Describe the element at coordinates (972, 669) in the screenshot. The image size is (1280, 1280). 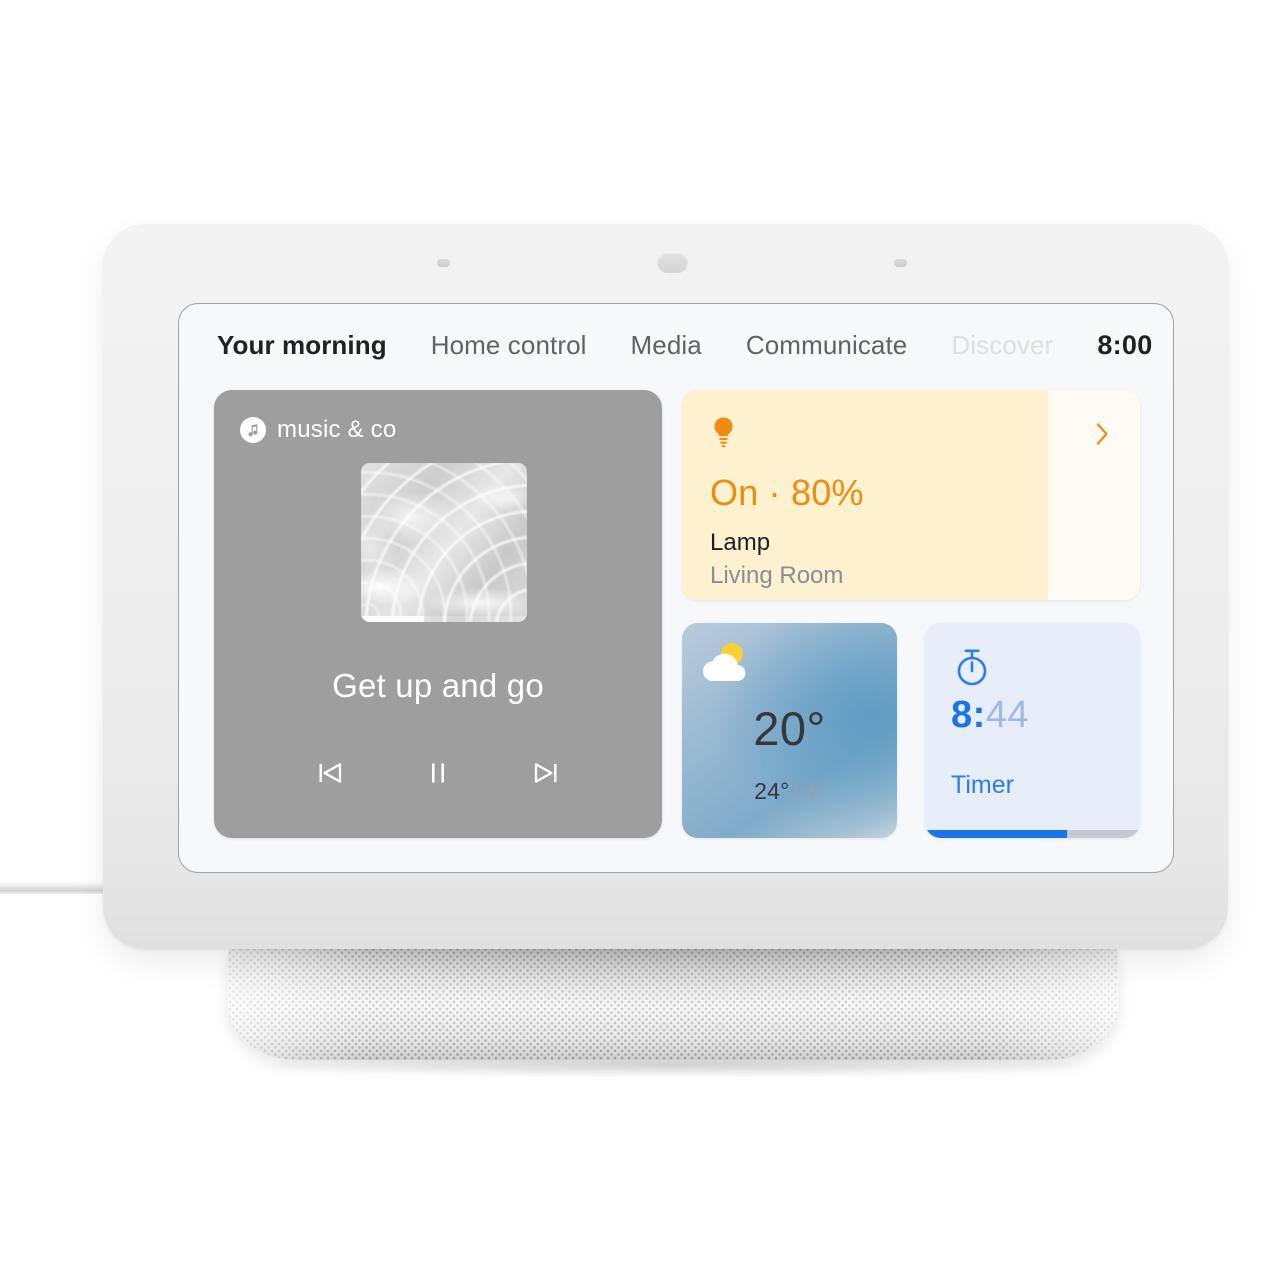
I see `stopwatch-icon` at that location.